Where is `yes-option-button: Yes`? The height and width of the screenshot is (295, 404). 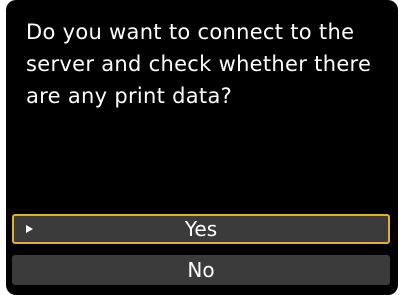
yes-option-button: Yes is located at coordinates (201, 229).